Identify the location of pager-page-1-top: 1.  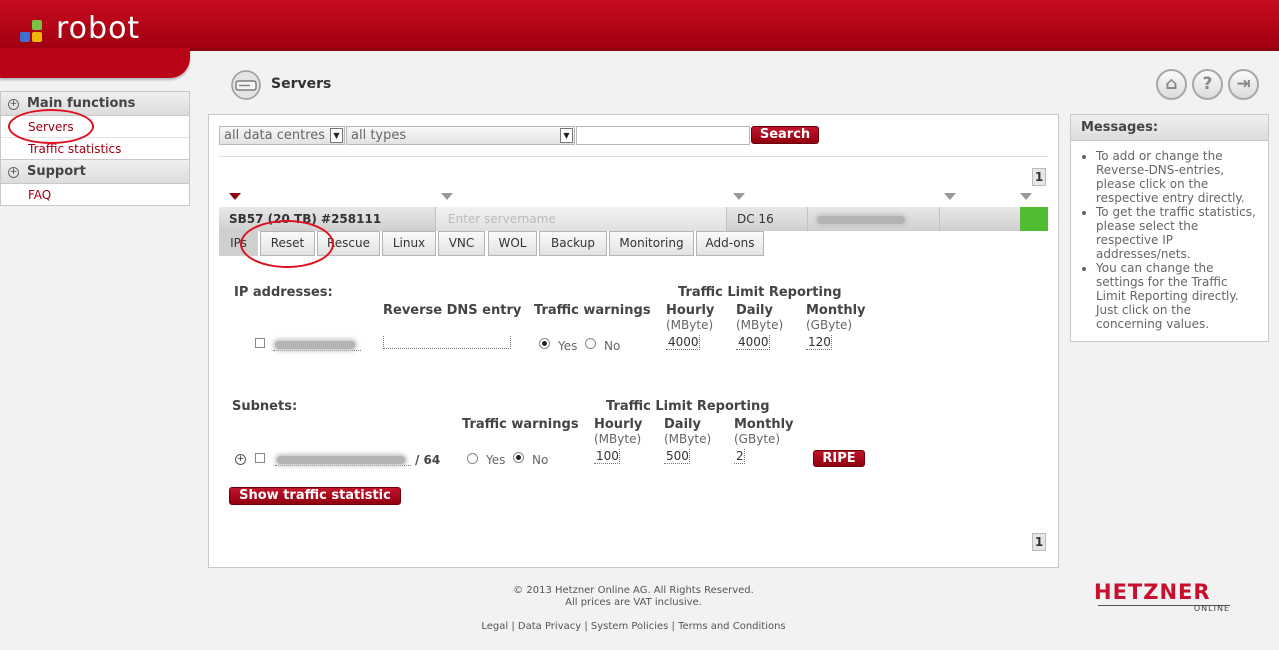
(1039, 177).